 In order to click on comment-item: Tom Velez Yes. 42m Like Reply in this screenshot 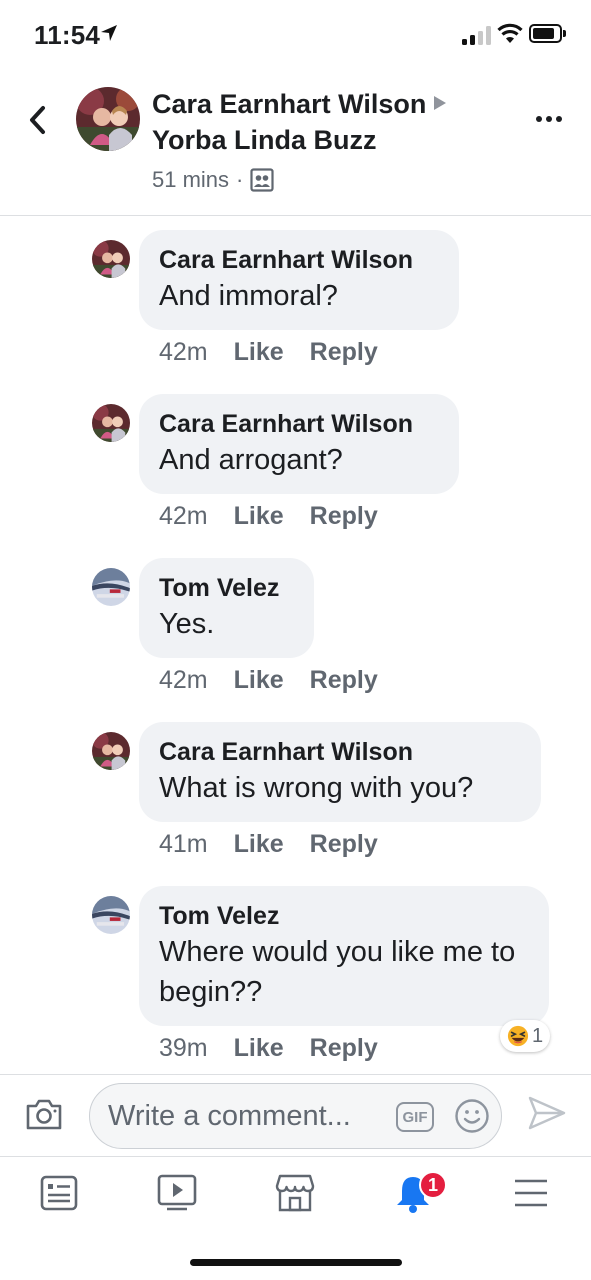, I will do `click(295, 628)`.